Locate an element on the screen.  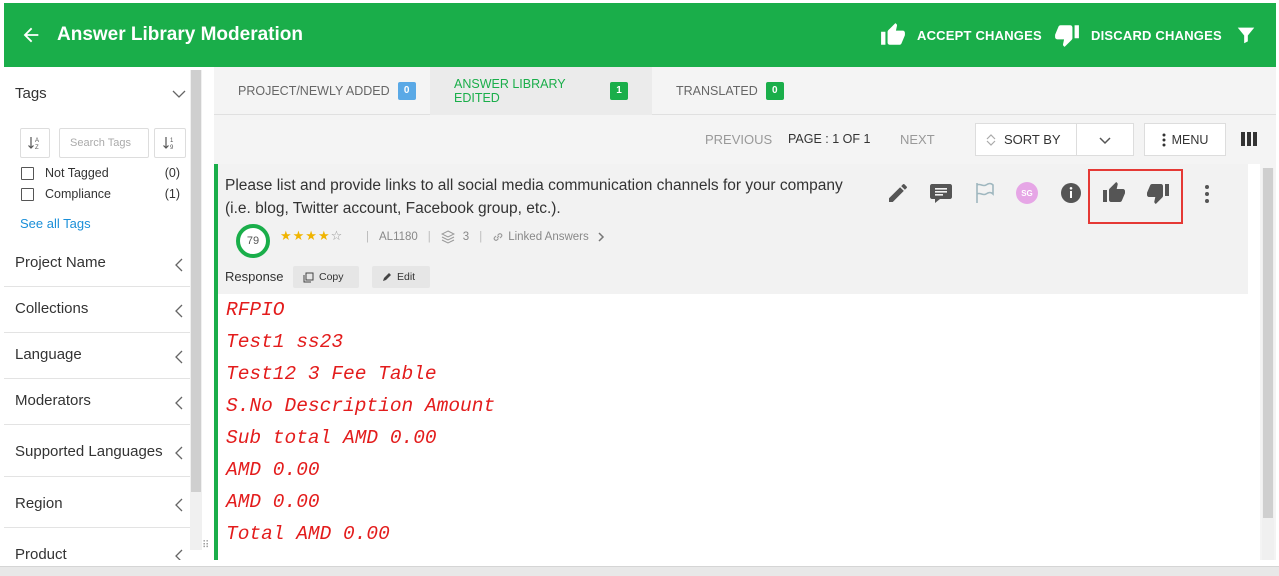
tab-label: ANSWER LIBRARY EDITED is located at coordinates (510, 91).